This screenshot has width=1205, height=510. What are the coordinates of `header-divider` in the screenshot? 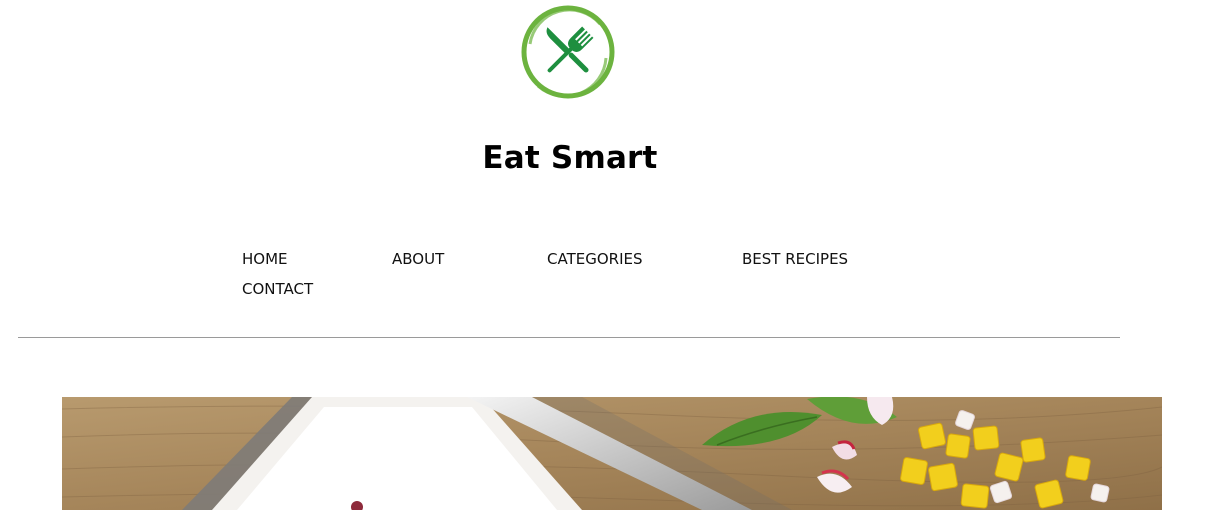 It's located at (569, 337).